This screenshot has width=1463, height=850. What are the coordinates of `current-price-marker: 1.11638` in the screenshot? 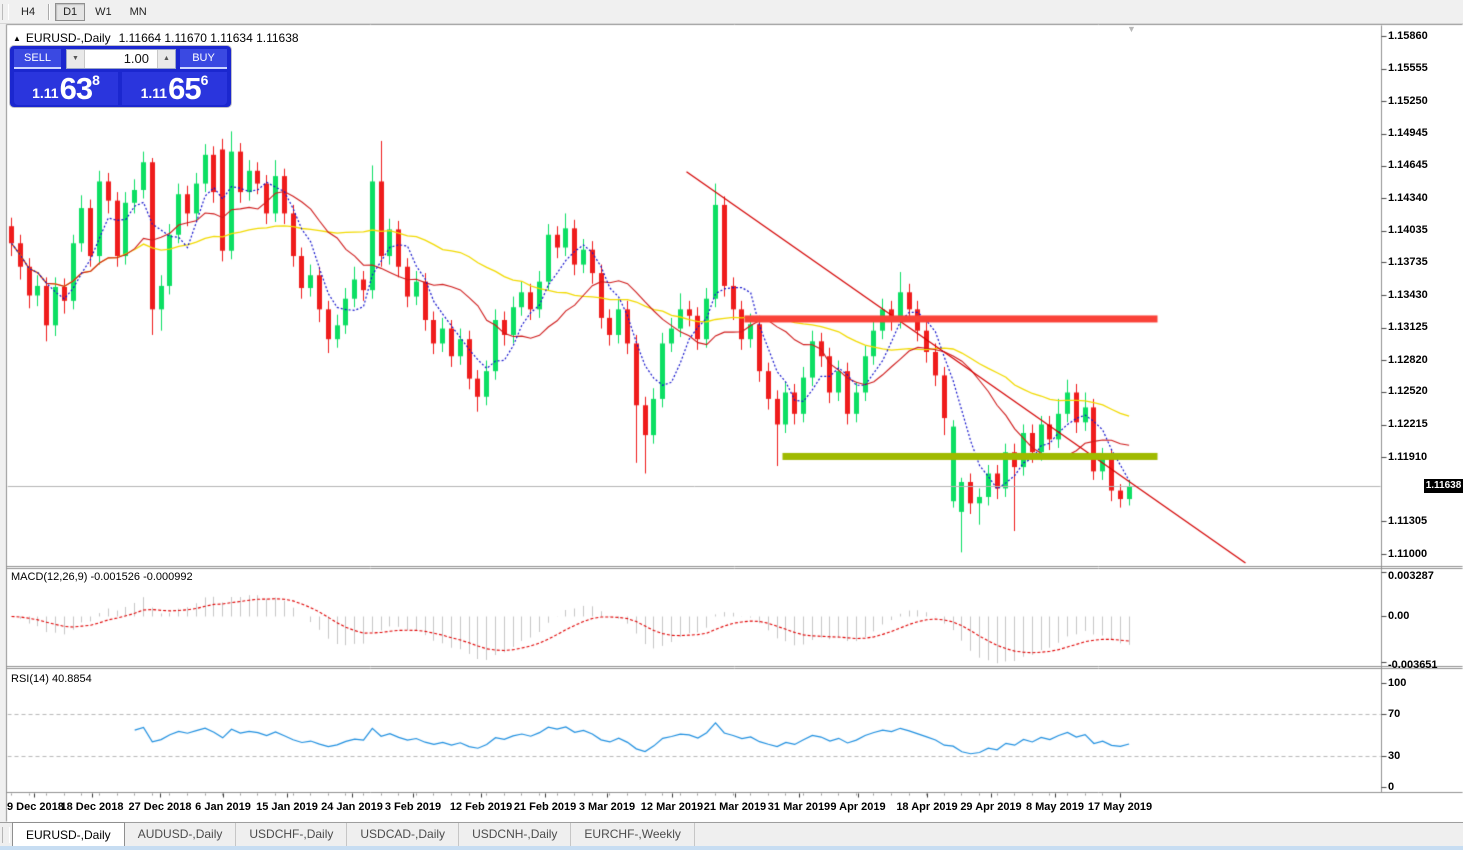 It's located at (1443, 485).